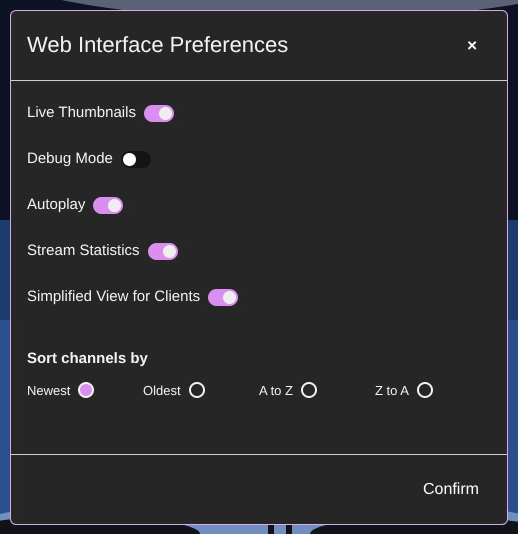 The height and width of the screenshot is (534, 518). Describe the element at coordinates (276, 391) in the screenshot. I see `radio-label: A to Z` at that location.